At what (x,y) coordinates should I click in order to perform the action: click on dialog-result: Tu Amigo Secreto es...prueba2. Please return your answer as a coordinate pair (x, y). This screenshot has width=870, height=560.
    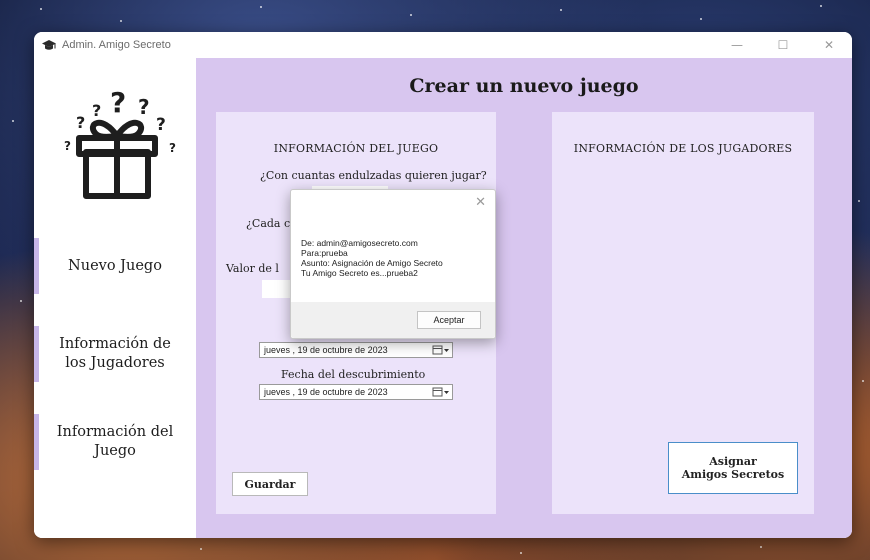
    Looking at the image, I should click on (359, 273).